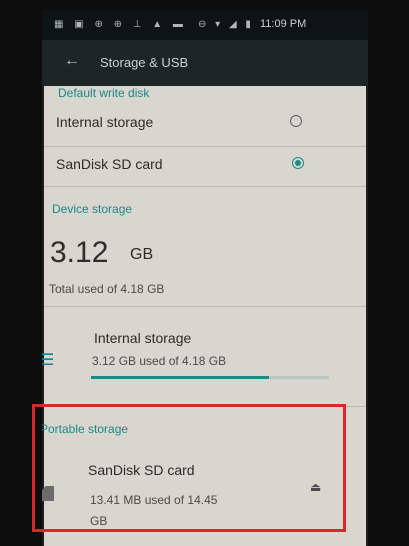 This screenshot has width=409, height=546. I want to click on storage-progress-fill, so click(180, 377).